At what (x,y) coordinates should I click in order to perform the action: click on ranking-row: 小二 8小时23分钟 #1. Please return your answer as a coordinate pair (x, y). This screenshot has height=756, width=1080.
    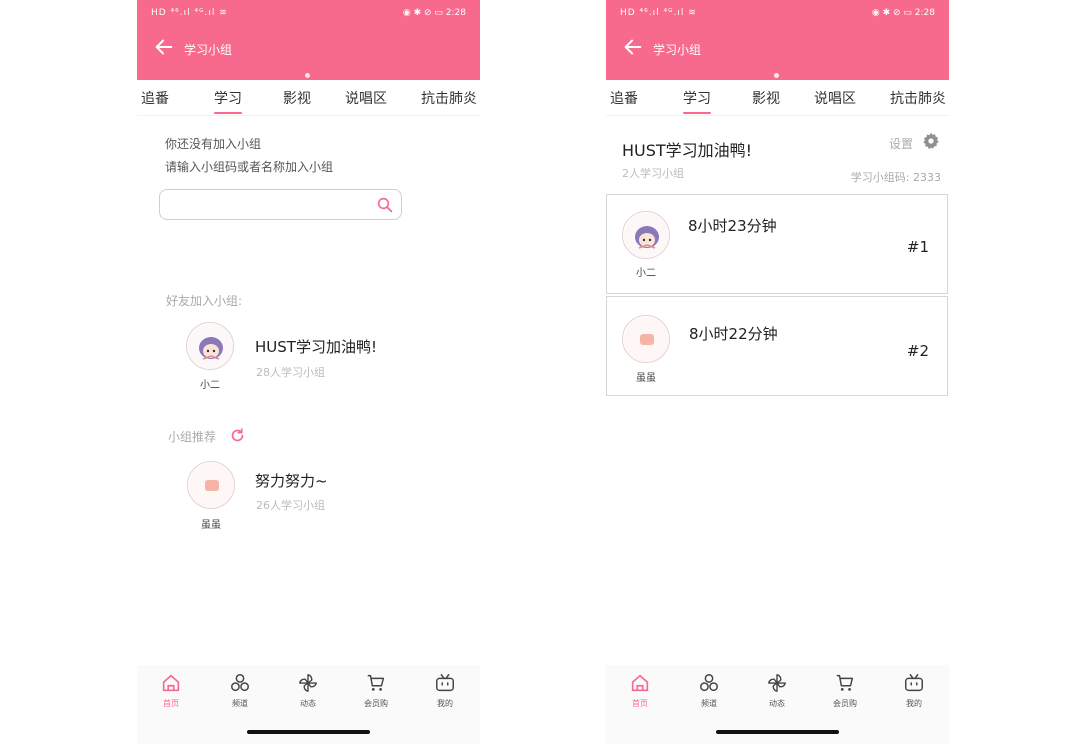
    Looking at the image, I should click on (777, 244).